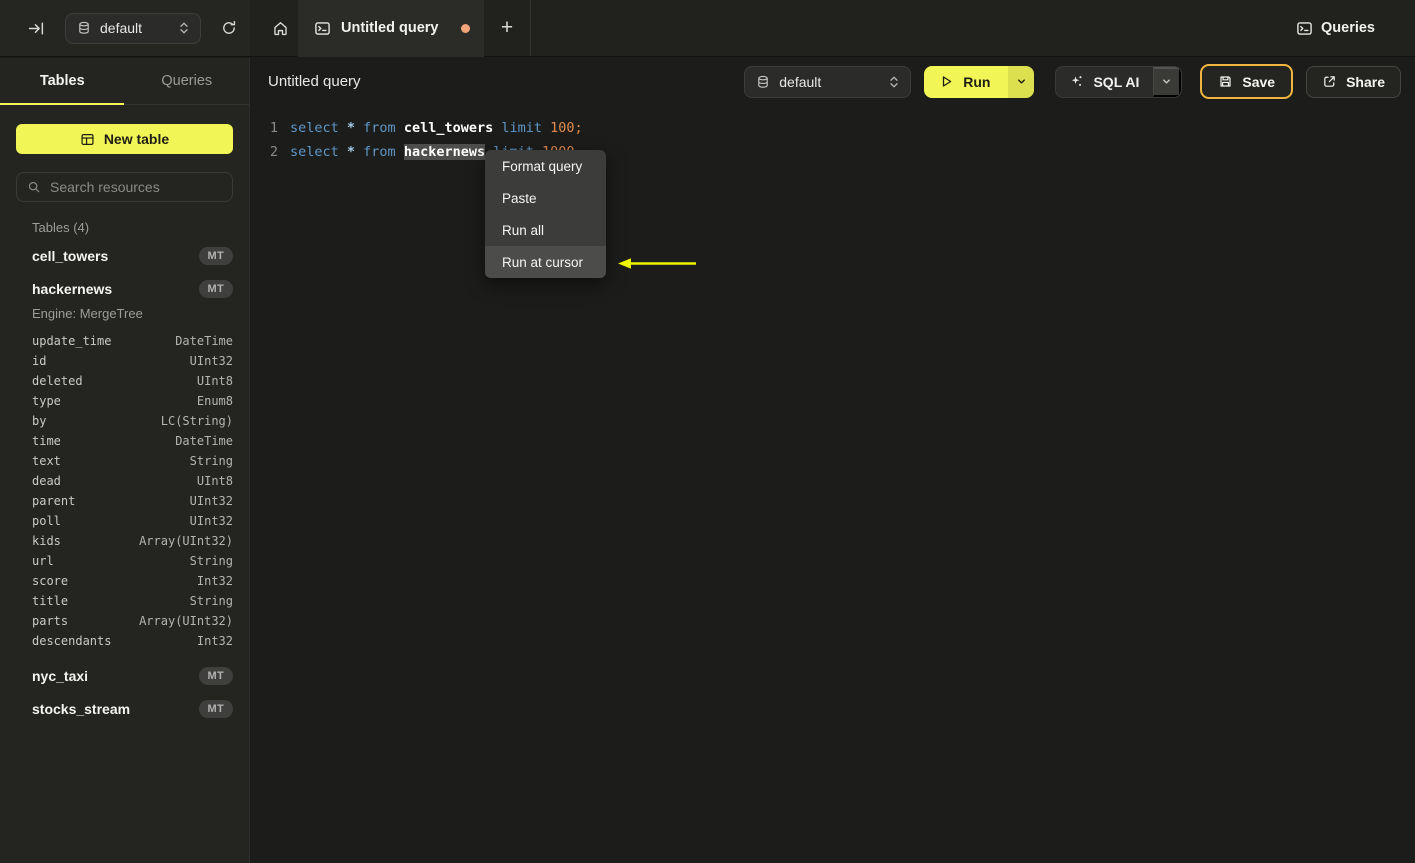  Describe the element at coordinates (39, 361) in the screenshot. I see `column-name: id` at that location.